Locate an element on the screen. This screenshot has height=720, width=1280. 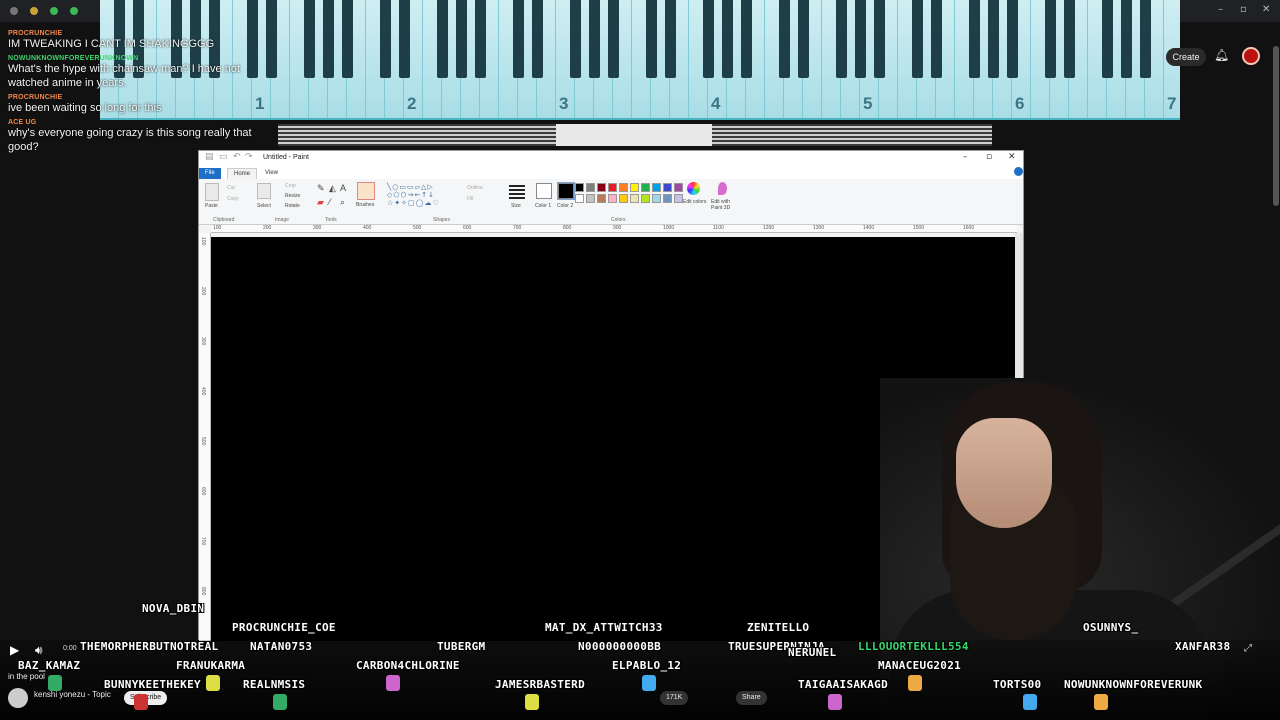
paste-icon is located at coordinates (212, 192).